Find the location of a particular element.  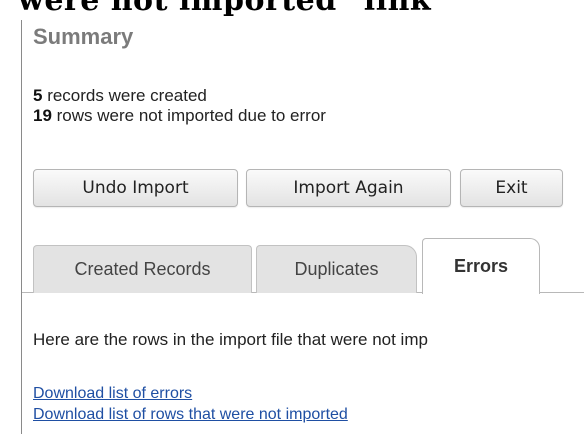

cropped-caption-text: were not imported" link is located at coordinates (225, 9).